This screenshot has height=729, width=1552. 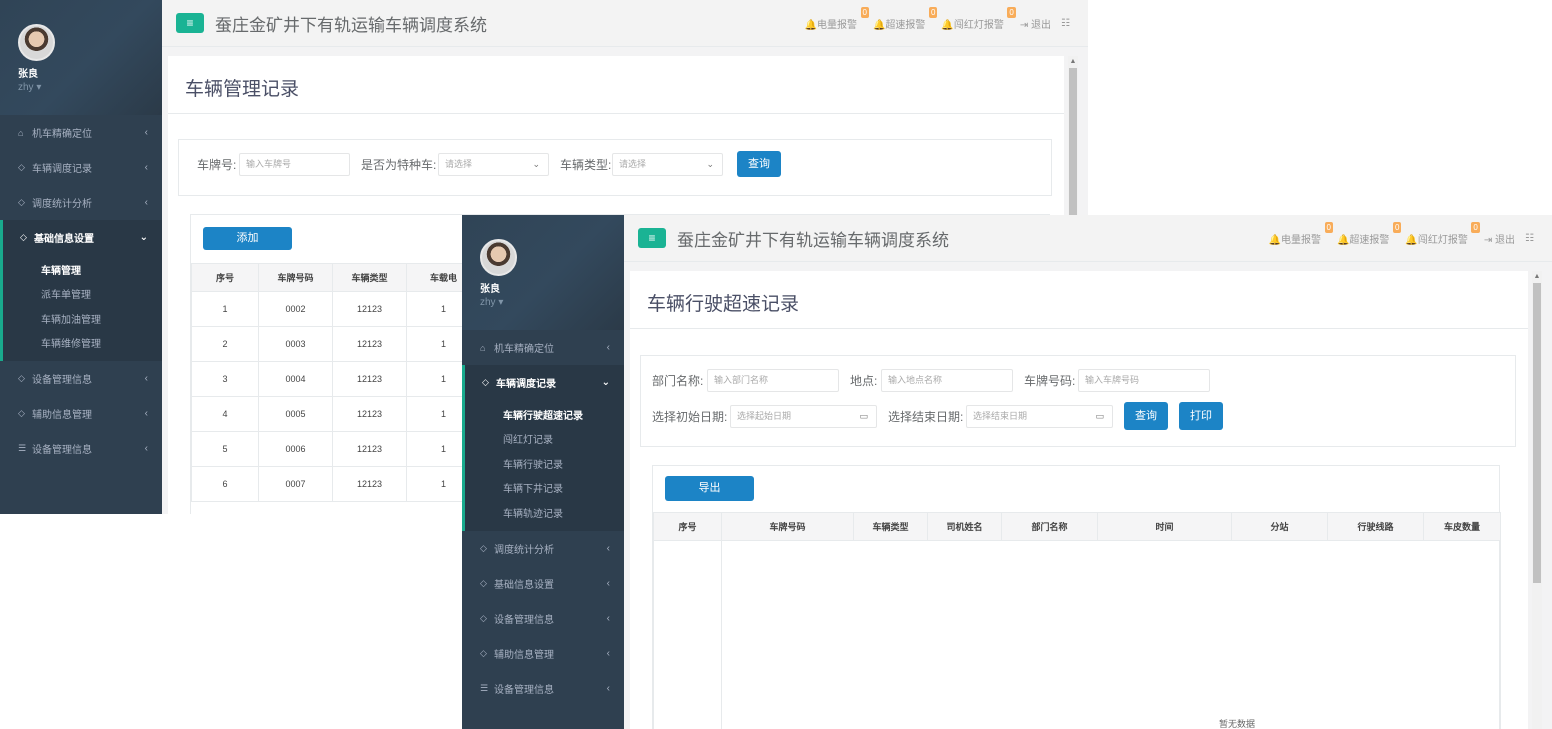 What do you see at coordinates (836, 25) in the screenshot?
I see `alert-label: 电量报警` at bounding box center [836, 25].